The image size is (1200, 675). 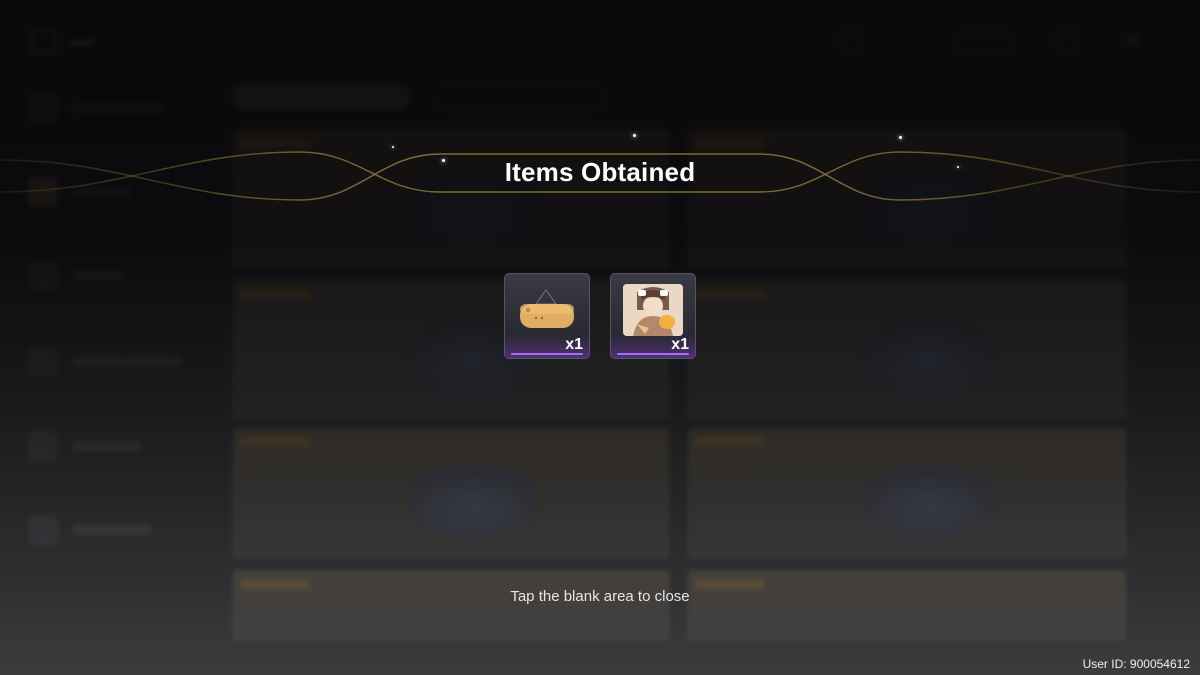 I want to click on close-hint-text: Tap the blank area to close, so click(x=600, y=596).